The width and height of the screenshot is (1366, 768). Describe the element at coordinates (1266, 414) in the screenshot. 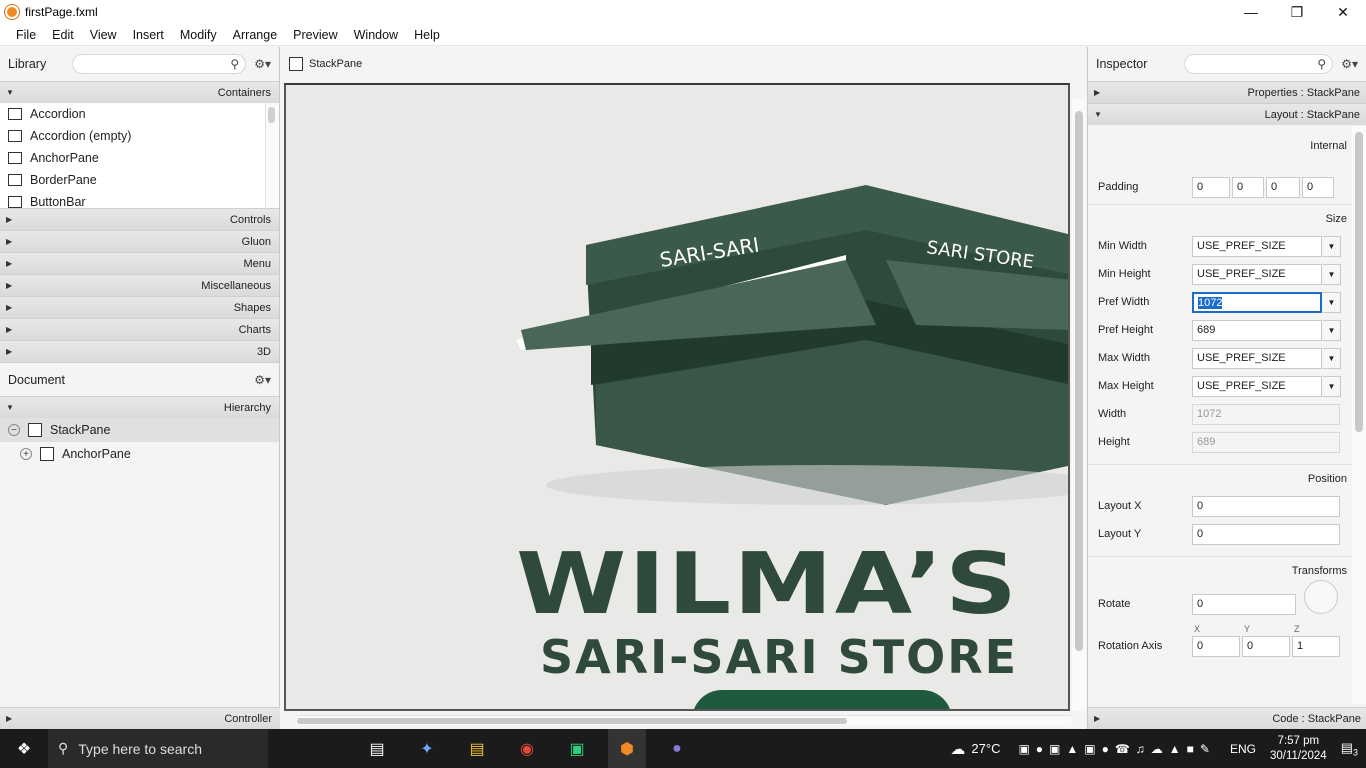

I see `width-field: 1072` at that location.